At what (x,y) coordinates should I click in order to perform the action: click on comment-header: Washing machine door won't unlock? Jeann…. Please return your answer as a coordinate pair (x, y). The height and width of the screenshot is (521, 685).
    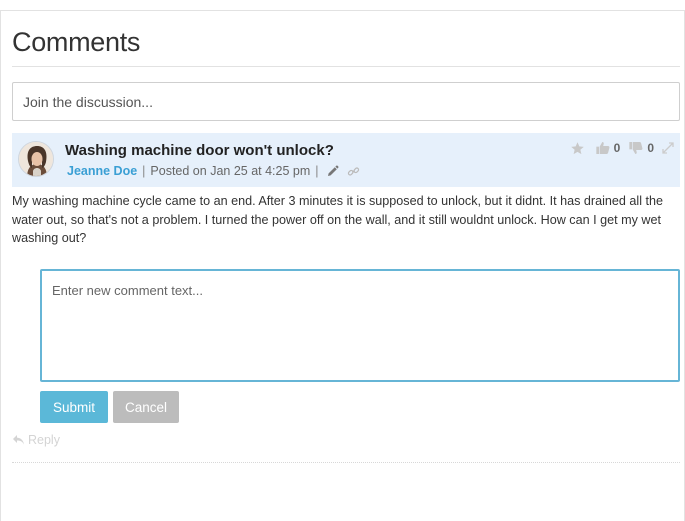
    Looking at the image, I should click on (346, 160).